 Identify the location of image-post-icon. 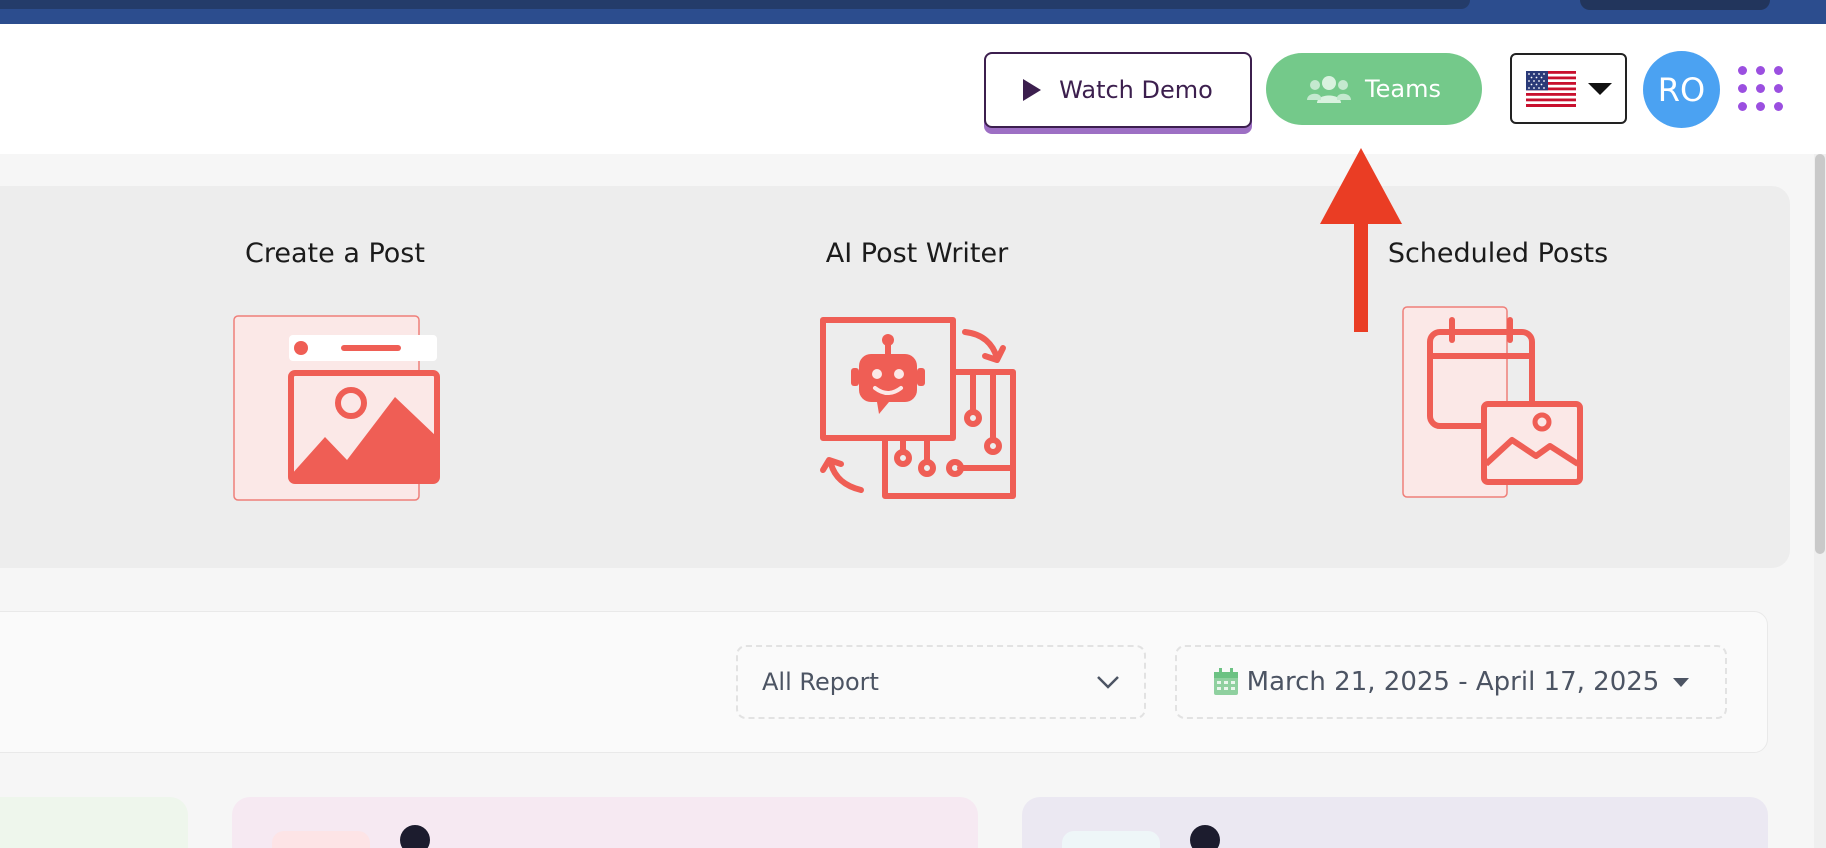
(336, 408).